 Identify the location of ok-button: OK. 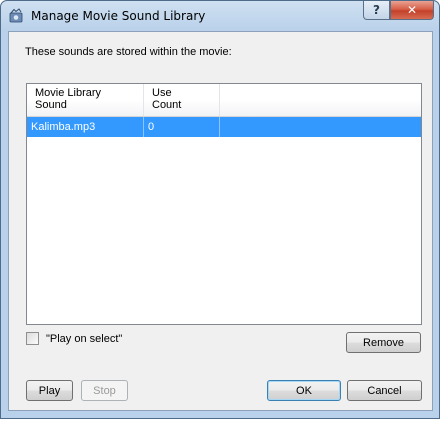
(304, 390).